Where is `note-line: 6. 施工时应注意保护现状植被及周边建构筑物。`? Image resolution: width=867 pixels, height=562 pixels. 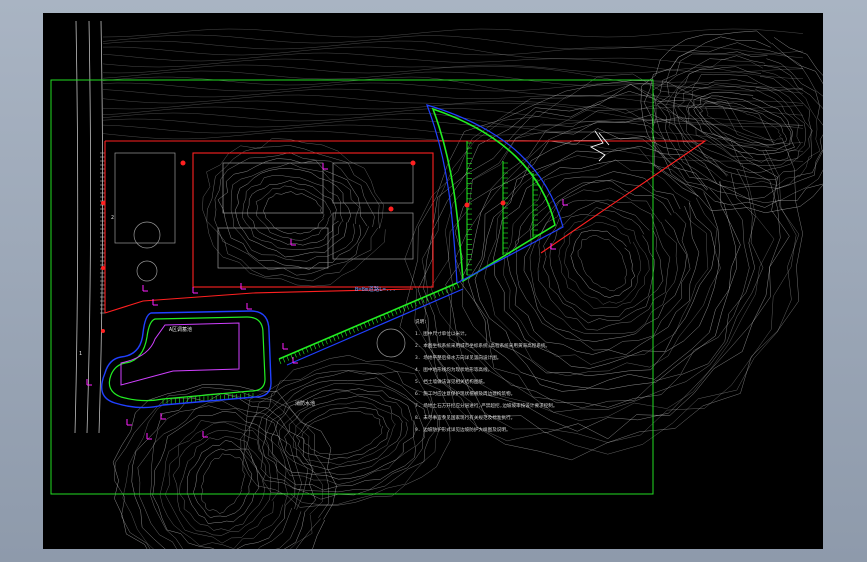
note-line: 6. 施工时应注意保护现状植被及周边建构筑物。 is located at coordinates (465, 393).